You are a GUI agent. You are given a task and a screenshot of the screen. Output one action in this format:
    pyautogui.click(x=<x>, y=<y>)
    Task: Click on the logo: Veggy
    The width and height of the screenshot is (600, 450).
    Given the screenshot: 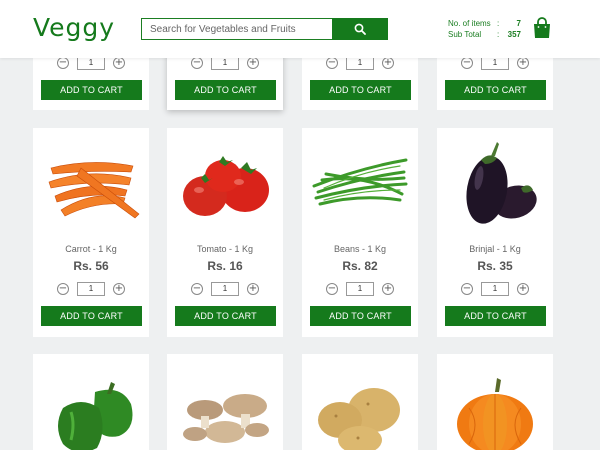 What is the action you would take?
    pyautogui.click(x=74, y=27)
    